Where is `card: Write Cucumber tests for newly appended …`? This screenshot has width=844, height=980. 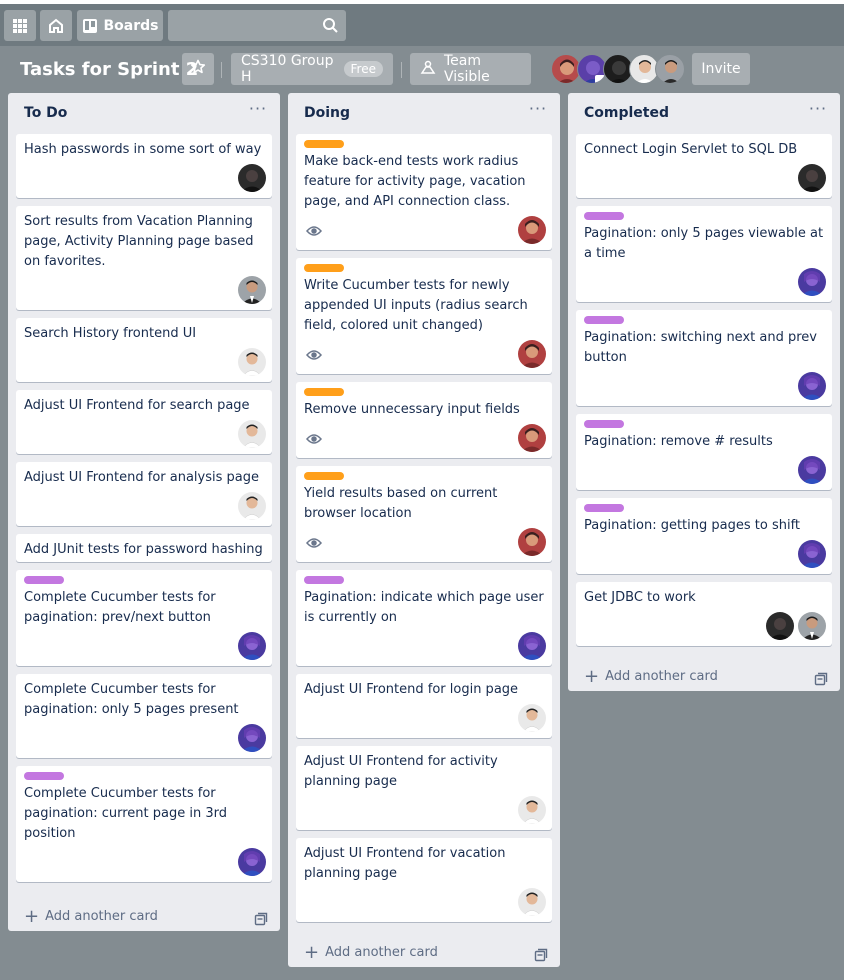
card: Write Cucumber tests for newly appended … is located at coordinates (424, 316).